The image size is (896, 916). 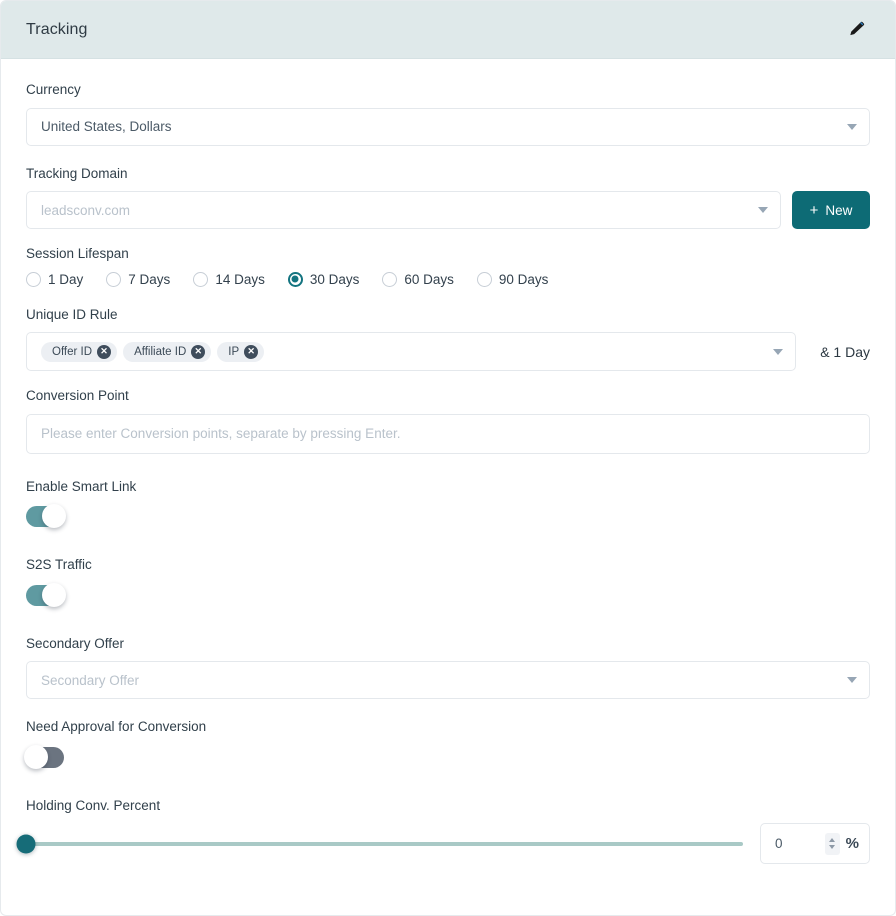 What do you see at coordinates (86, 210) in the screenshot?
I see `tracking-domain-placeholder: leadsconv.com` at bounding box center [86, 210].